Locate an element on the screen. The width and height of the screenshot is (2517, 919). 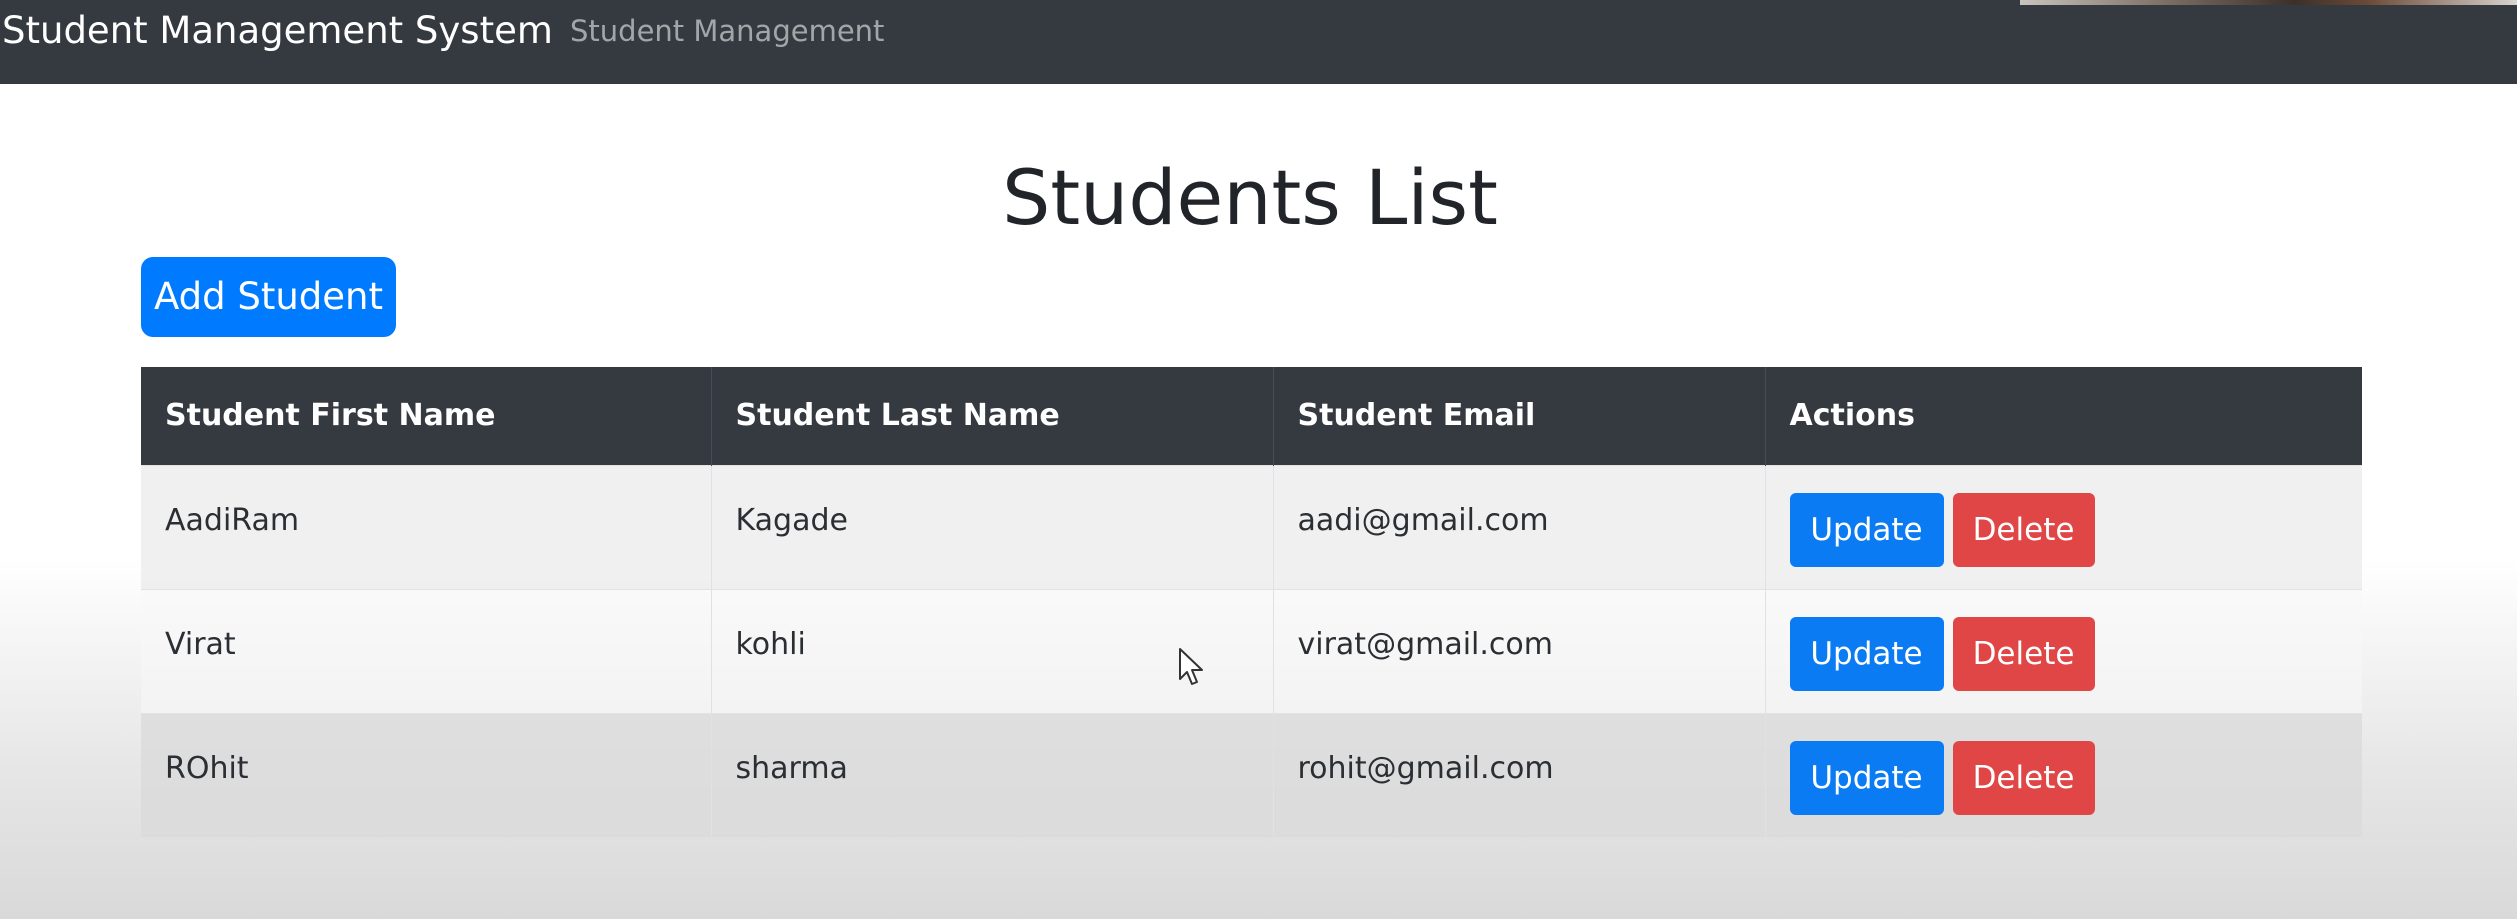
first-name-text: Virat is located at coordinates (200, 644).